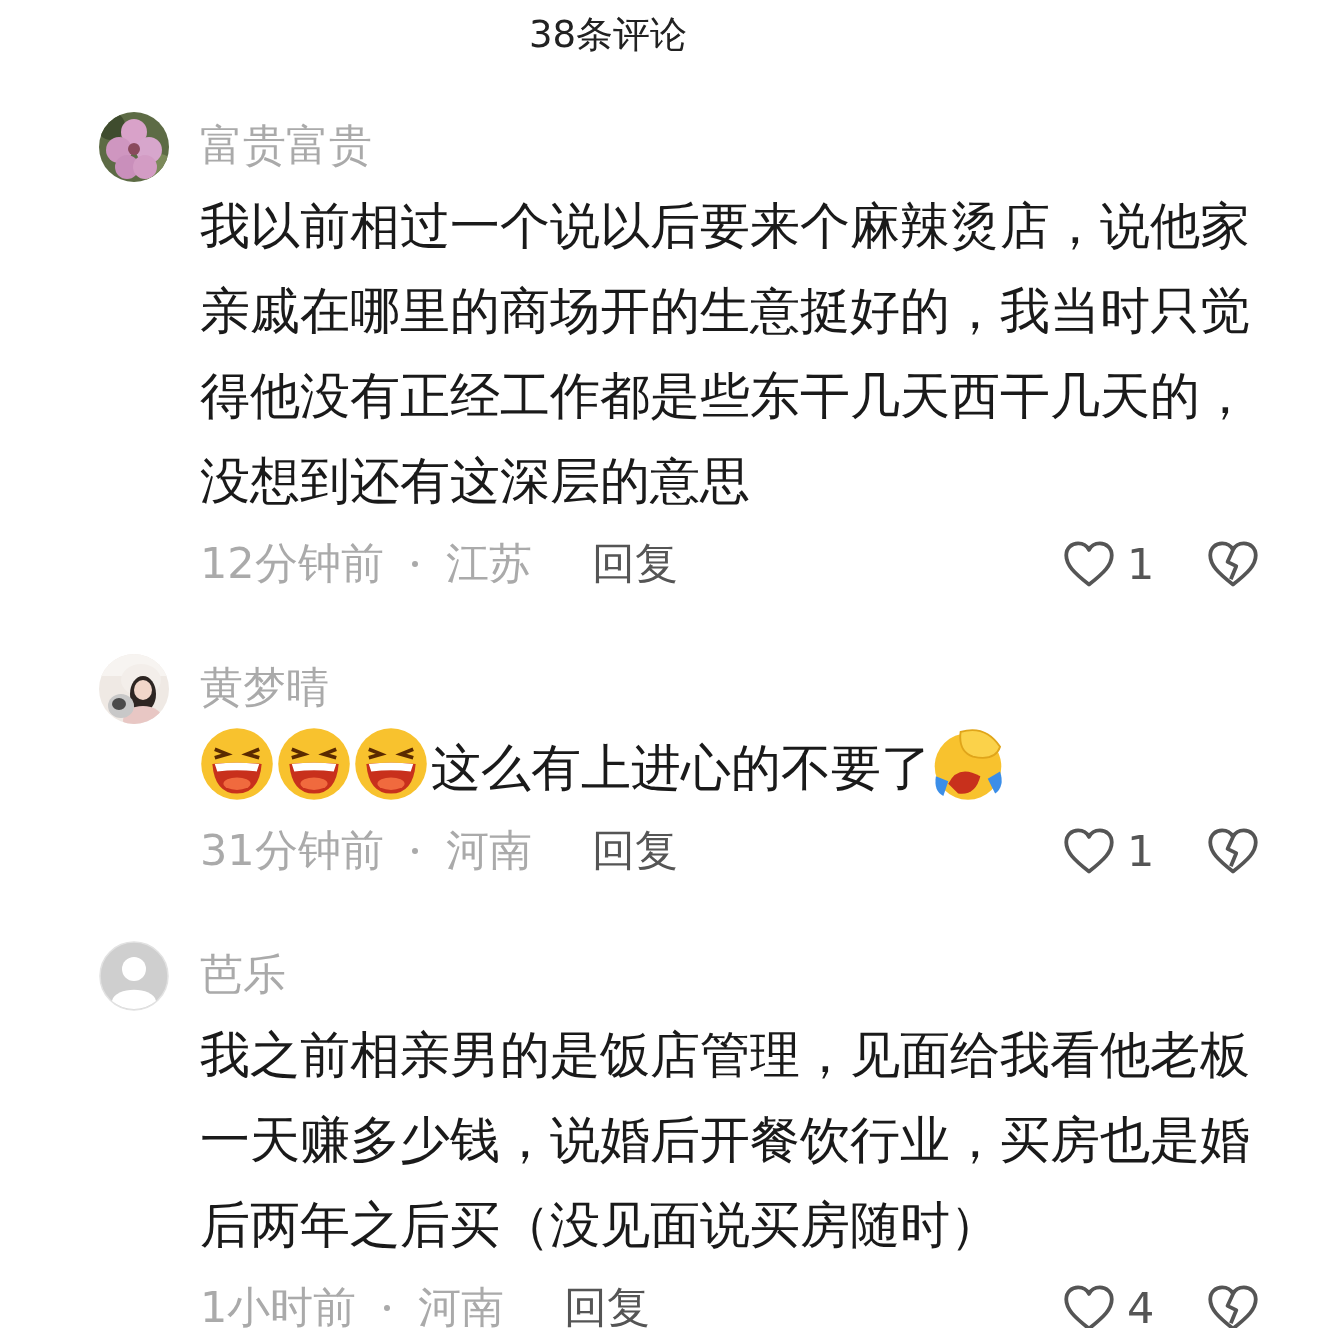 Image resolution: width=1324 pixels, height=1328 pixels. Describe the element at coordinates (725, 1140) in the screenshot. I see `comment-text: 我之前相亲男的是饭店管理，见面给我看他老板一天赚多少钱，说婚后开餐饮行业，买房也是婚后两年之后买（没见面说买房随时）` at that location.